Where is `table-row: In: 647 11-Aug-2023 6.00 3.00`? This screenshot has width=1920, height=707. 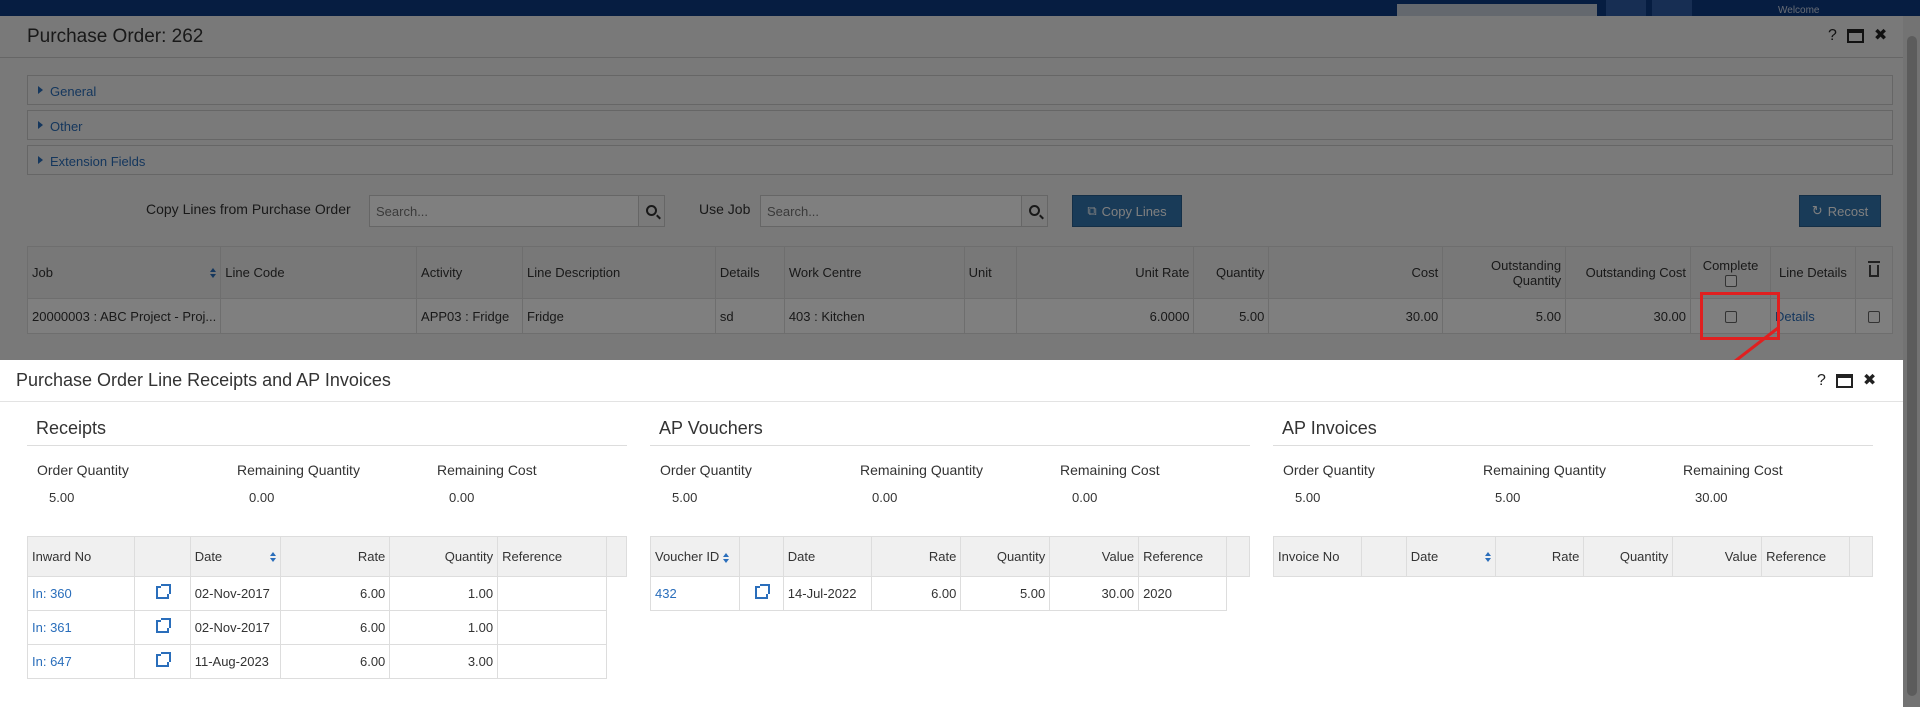
table-row: In: 647 11-Aug-2023 6.00 3.00 is located at coordinates (327, 661).